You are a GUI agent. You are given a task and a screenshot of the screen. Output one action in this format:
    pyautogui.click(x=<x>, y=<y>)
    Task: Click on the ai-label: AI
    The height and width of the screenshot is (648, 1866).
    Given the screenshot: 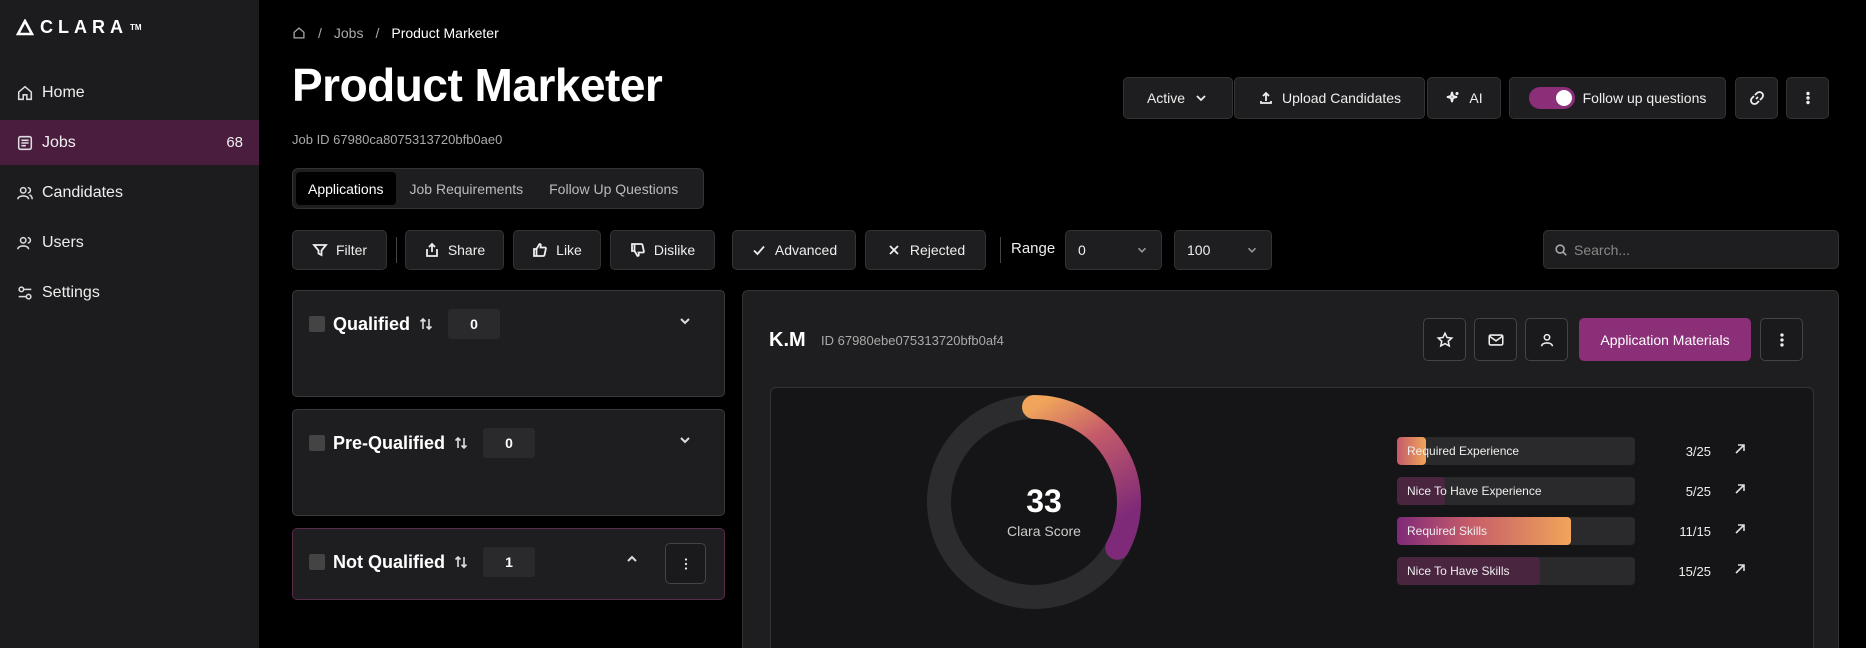 What is the action you would take?
    pyautogui.click(x=1476, y=98)
    